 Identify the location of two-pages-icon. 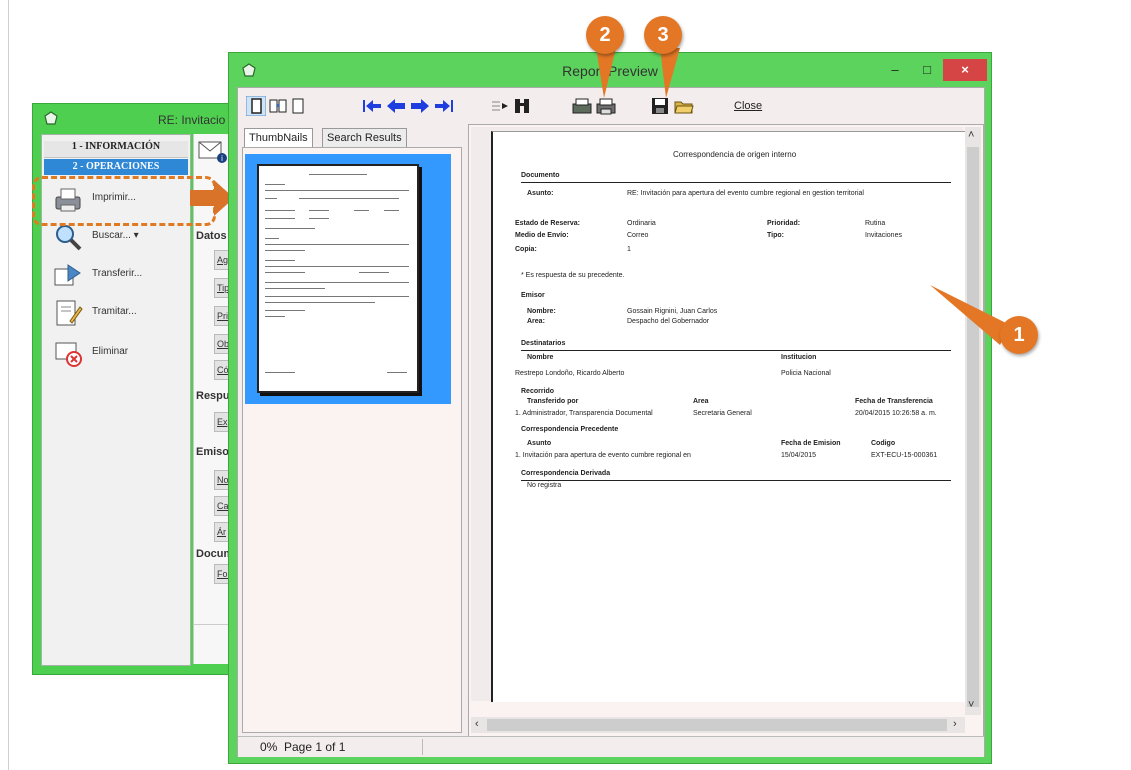
(278, 106).